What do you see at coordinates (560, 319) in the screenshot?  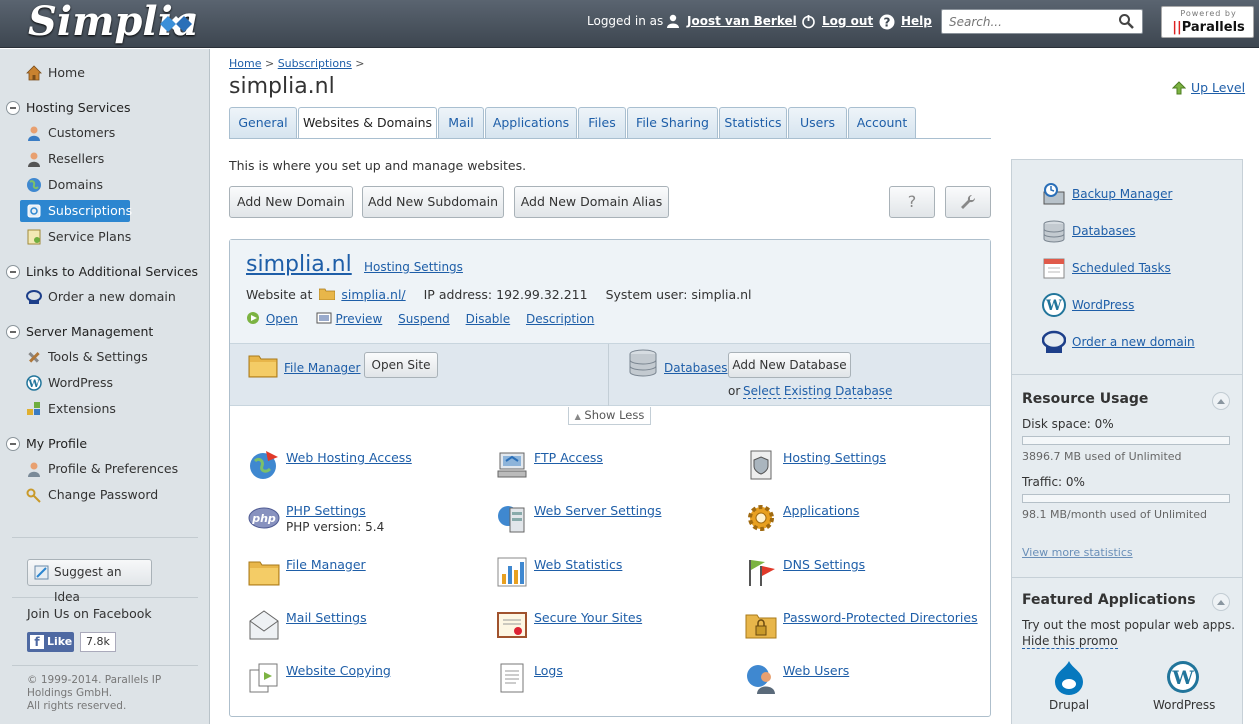 I see `description-link: Description` at bounding box center [560, 319].